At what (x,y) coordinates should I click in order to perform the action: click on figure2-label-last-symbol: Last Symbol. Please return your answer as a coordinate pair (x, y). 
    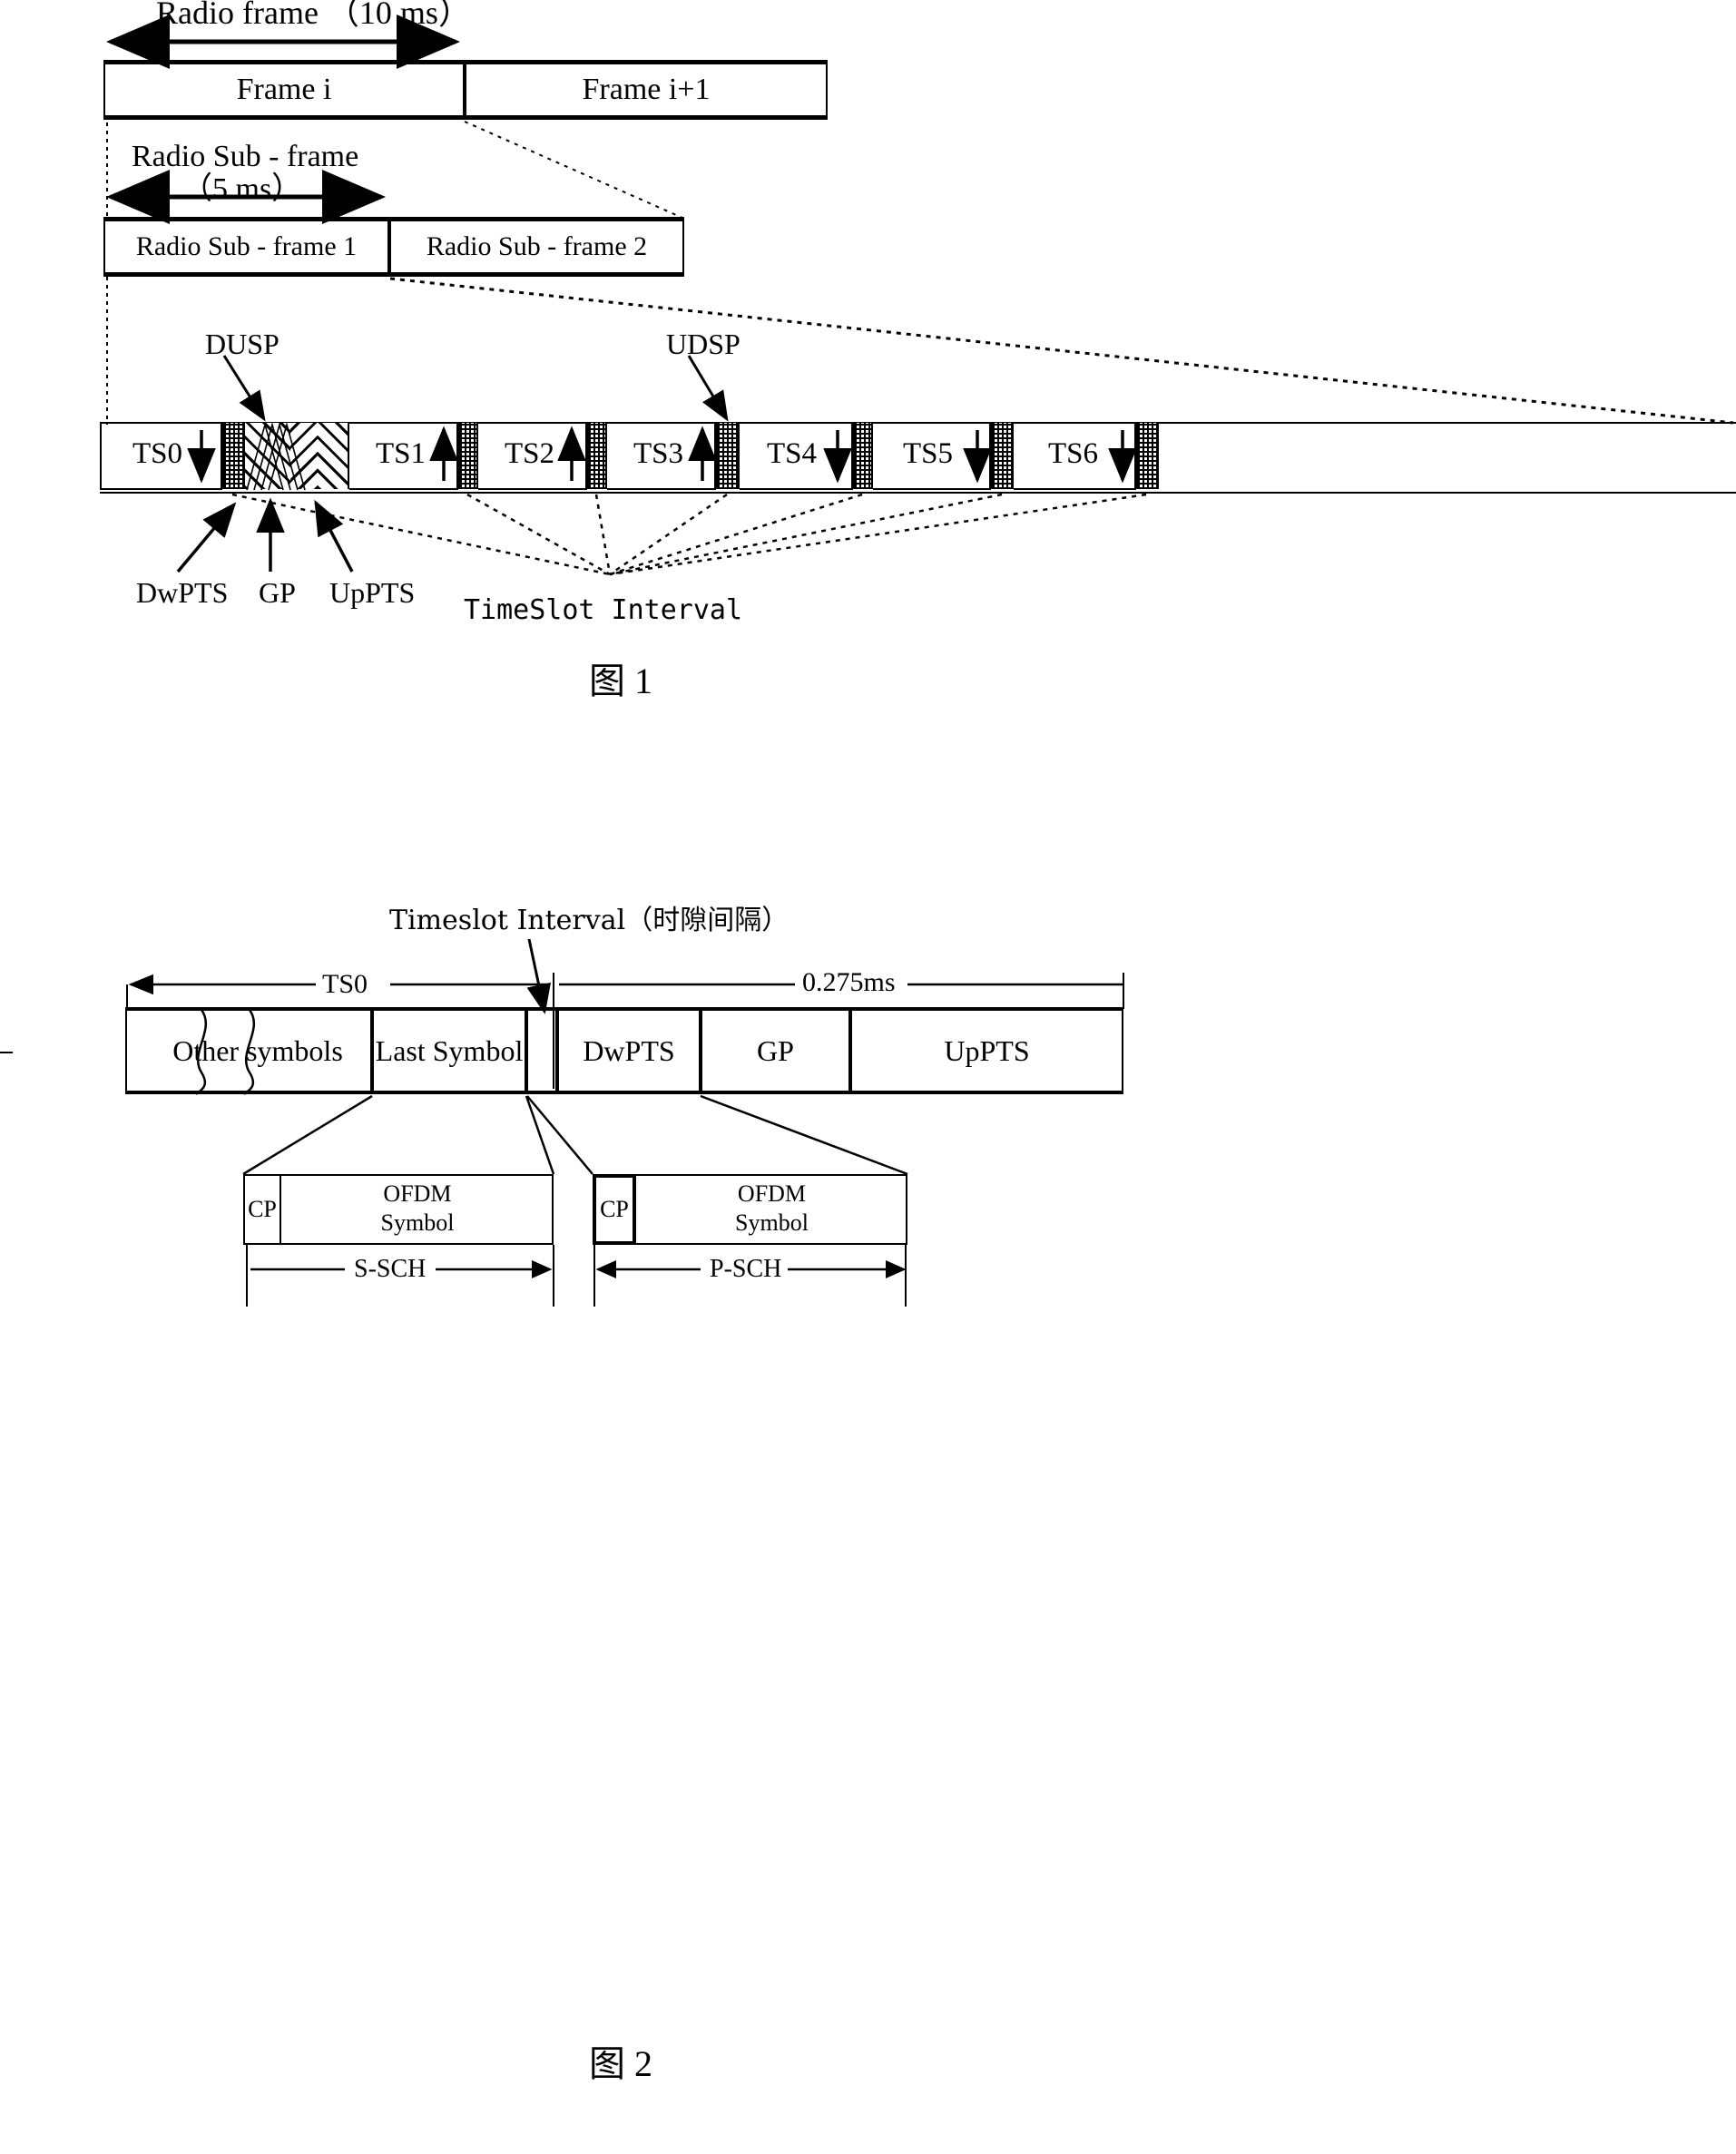
    Looking at the image, I should click on (449, 1050).